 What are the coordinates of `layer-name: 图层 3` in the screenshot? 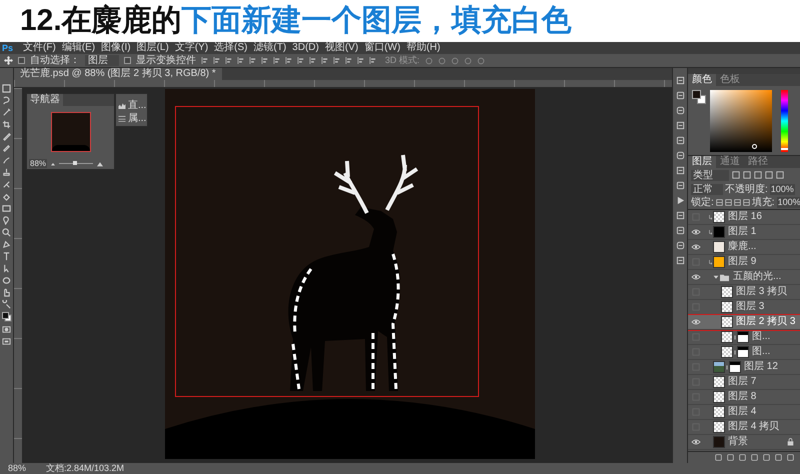 It's located at (750, 307).